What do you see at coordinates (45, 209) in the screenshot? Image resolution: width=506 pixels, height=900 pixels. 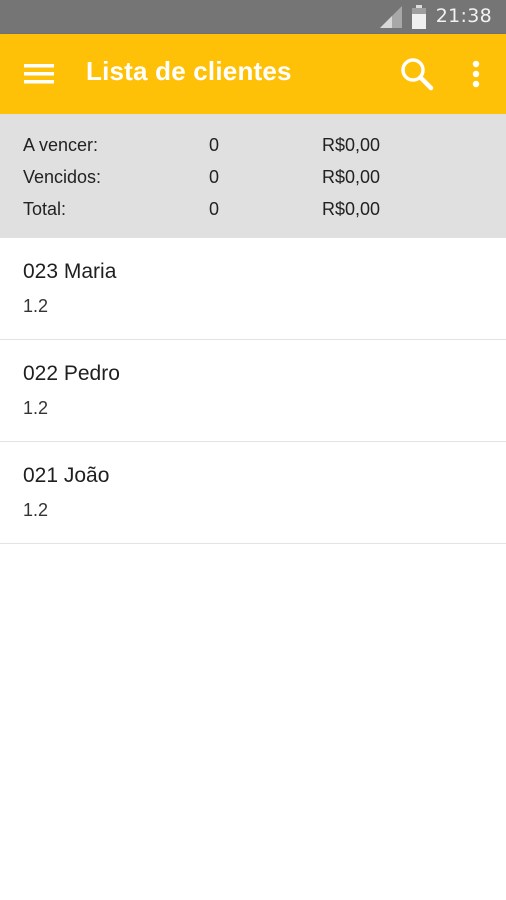 I see `summary-label: Total:` at bounding box center [45, 209].